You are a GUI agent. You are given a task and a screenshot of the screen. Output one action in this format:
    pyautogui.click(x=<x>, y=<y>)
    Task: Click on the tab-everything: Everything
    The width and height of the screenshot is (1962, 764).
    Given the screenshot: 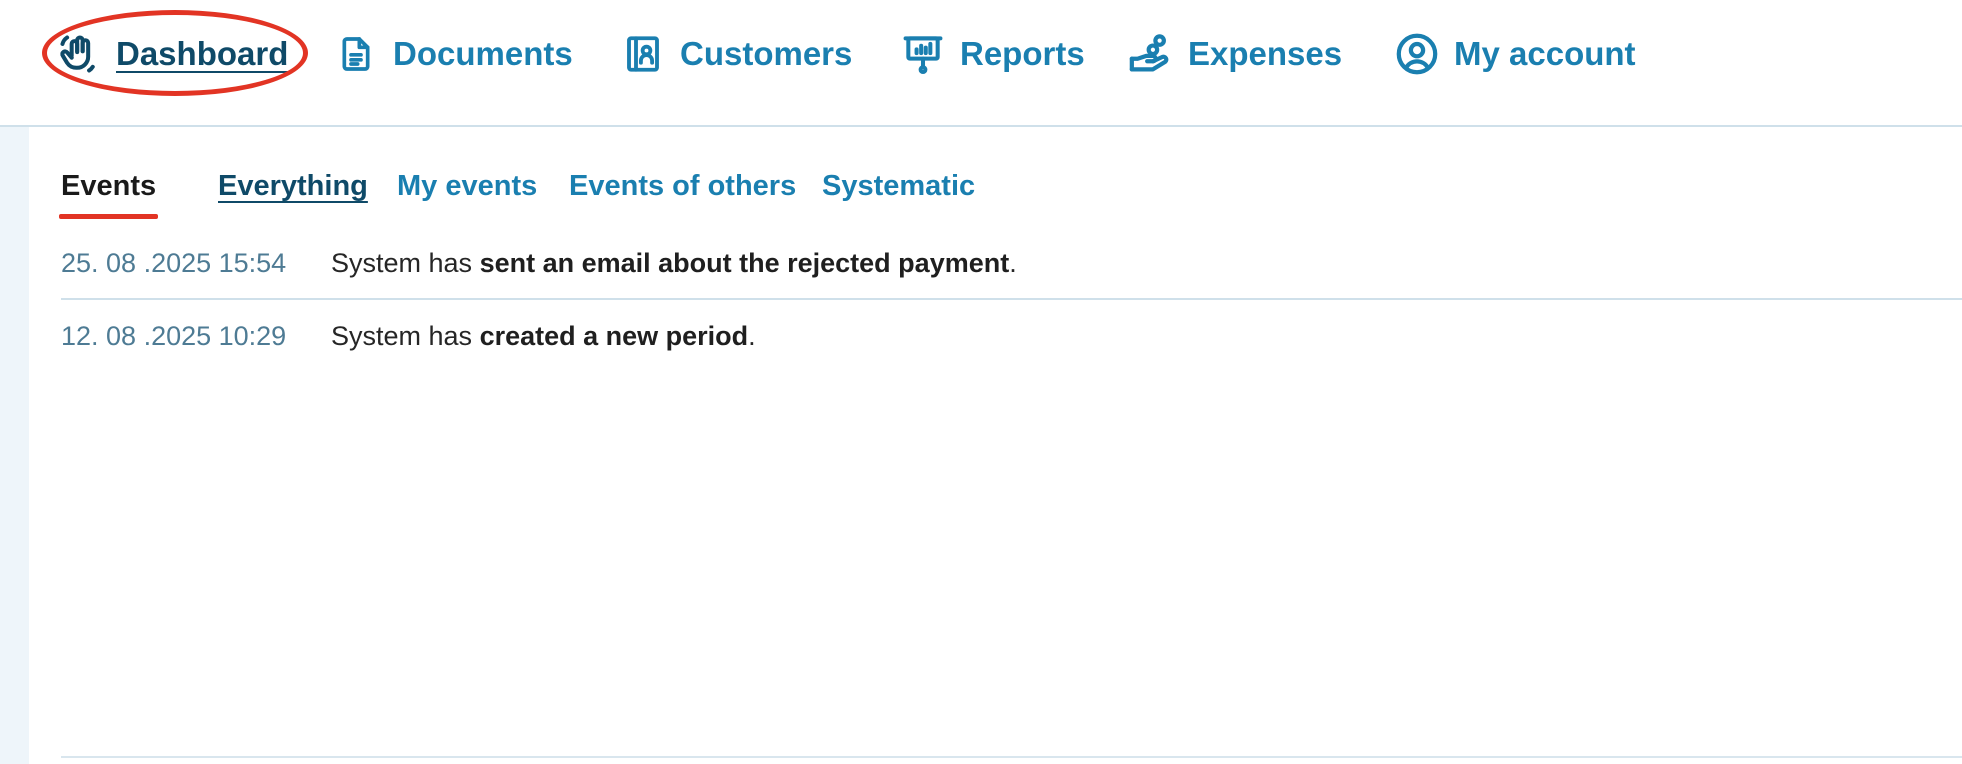 What is the action you would take?
    pyautogui.click(x=293, y=186)
    